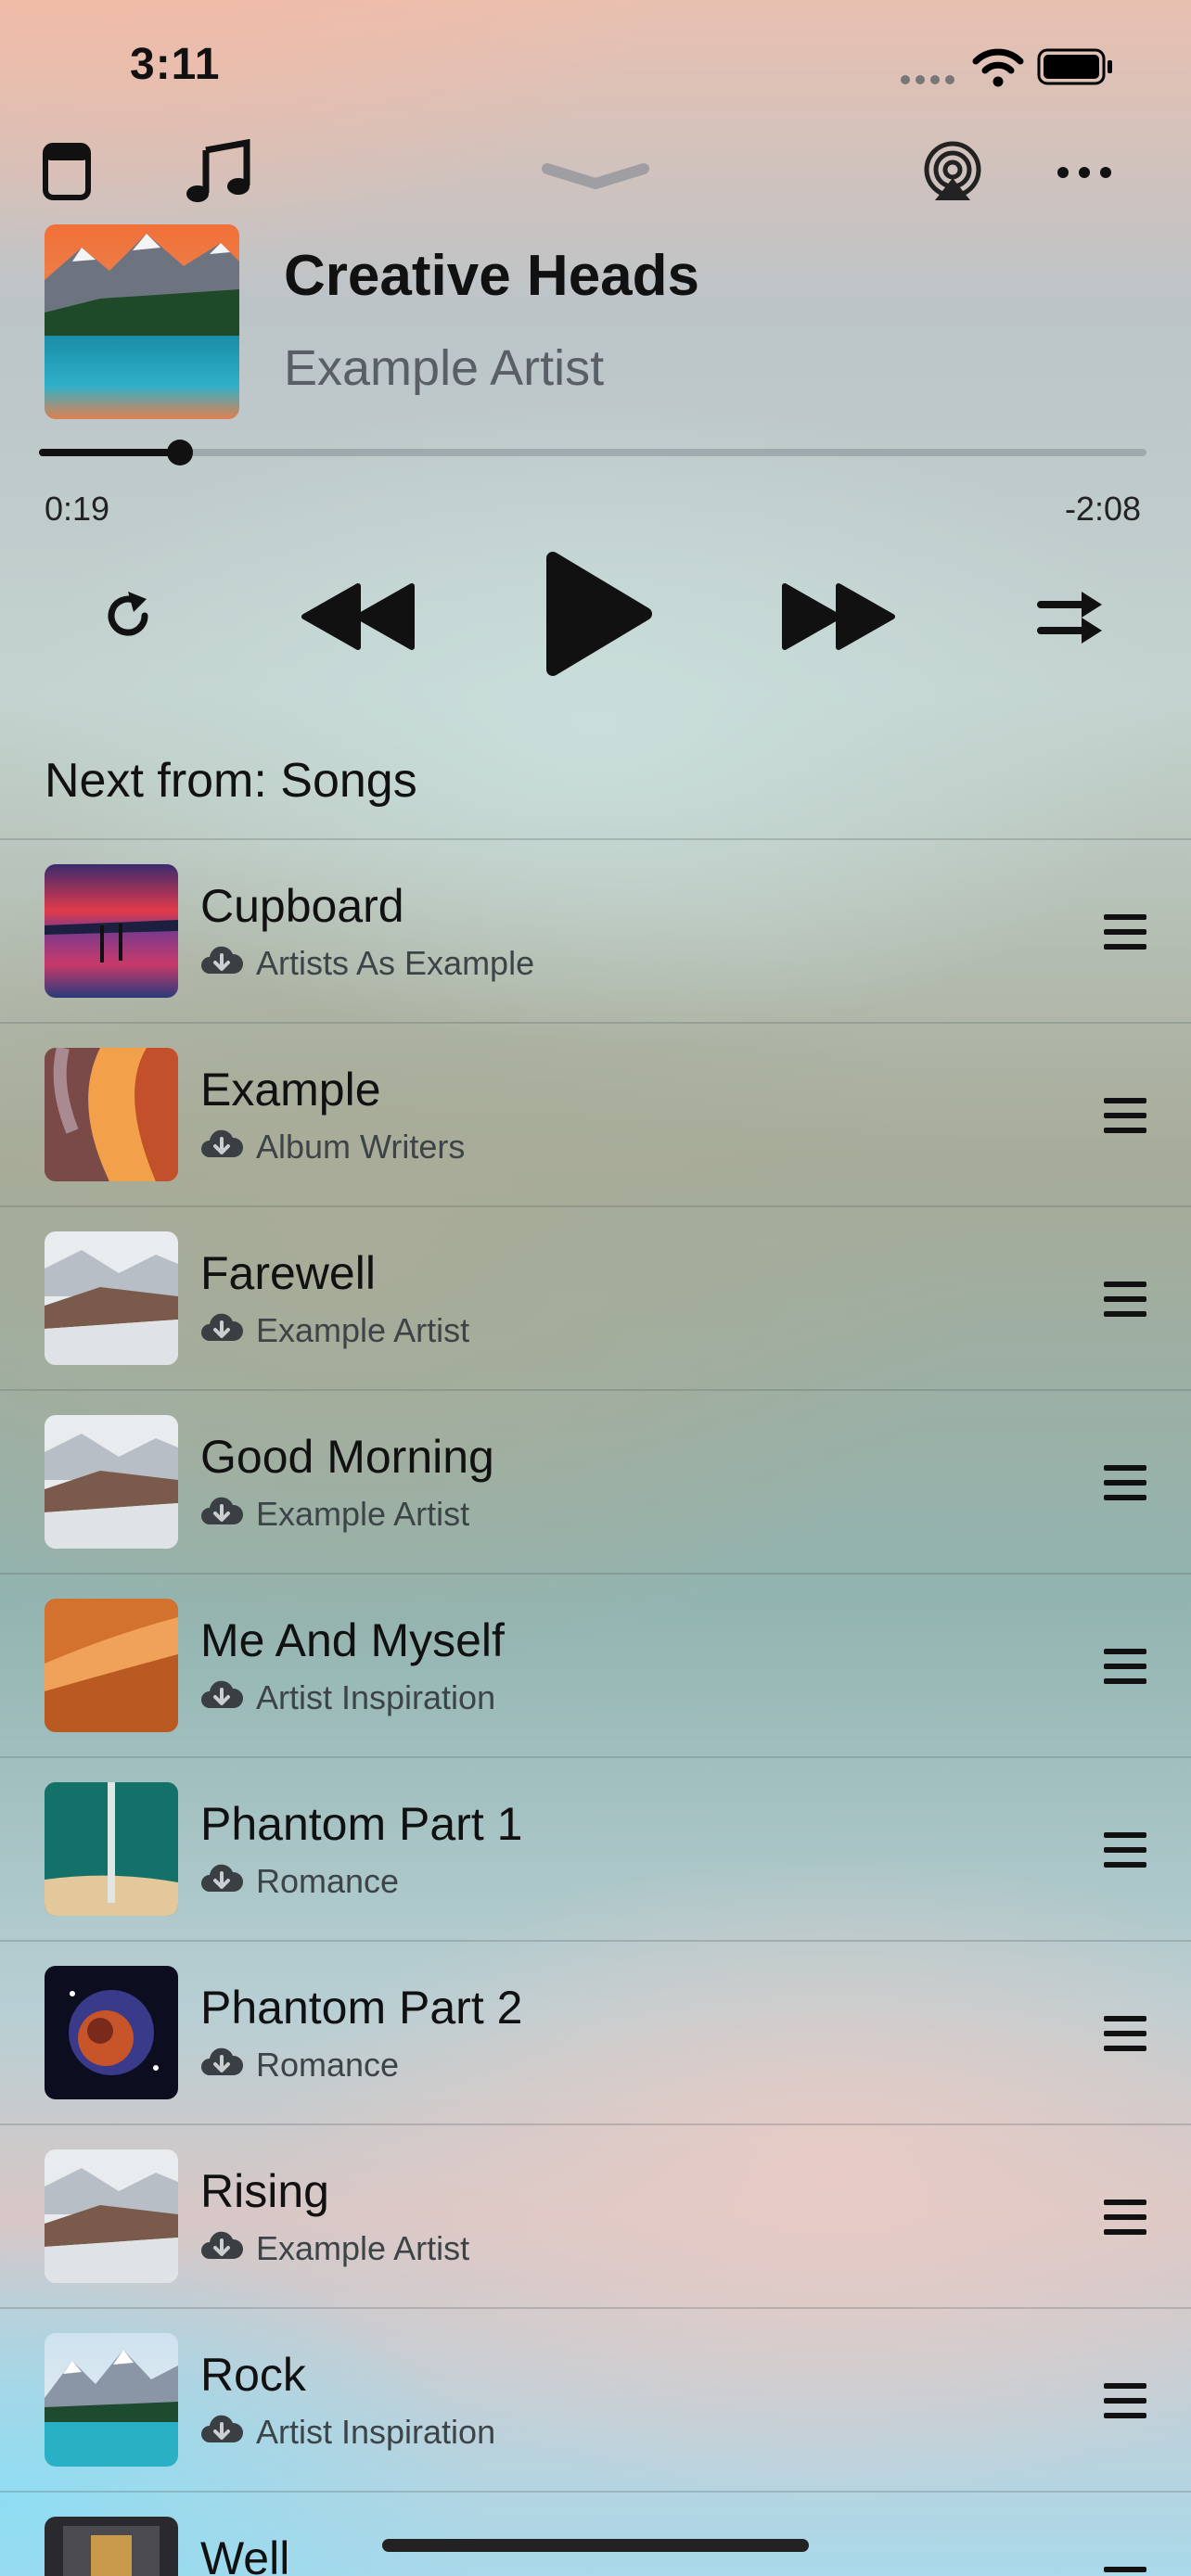 This screenshot has height=2576, width=1191. What do you see at coordinates (395, 963) in the screenshot?
I see `song-artist: Artists As Example` at bounding box center [395, 963].